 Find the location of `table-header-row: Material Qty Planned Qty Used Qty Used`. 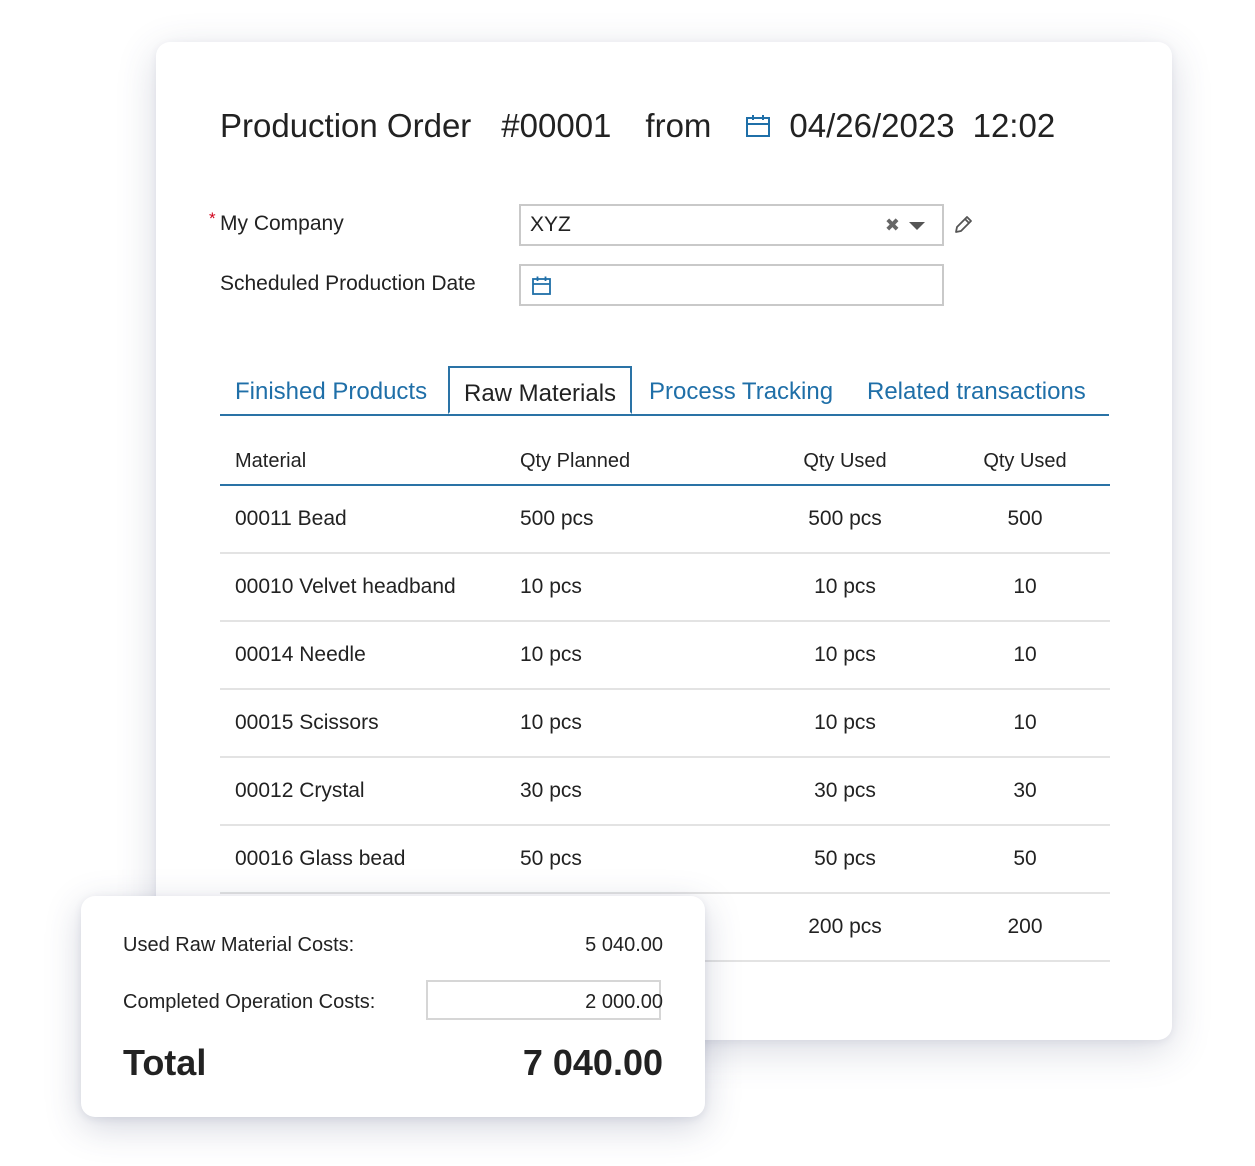

table-header-row: Material Qty Planned Qty Used Qty Used is located at coordinates (665, 462).